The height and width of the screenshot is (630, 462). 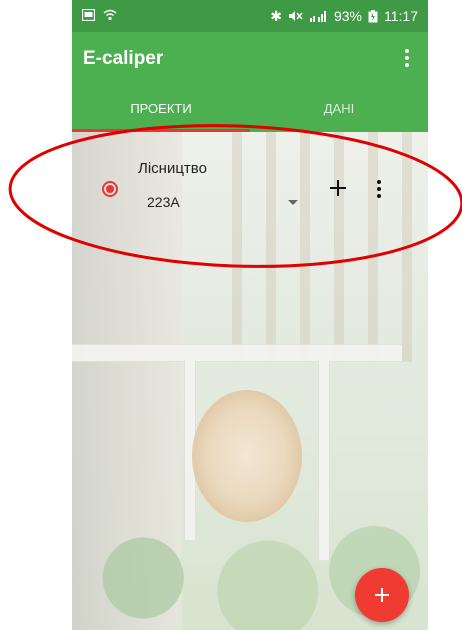 I want to click on radio-selected-dot, so click(x=110, y=189).